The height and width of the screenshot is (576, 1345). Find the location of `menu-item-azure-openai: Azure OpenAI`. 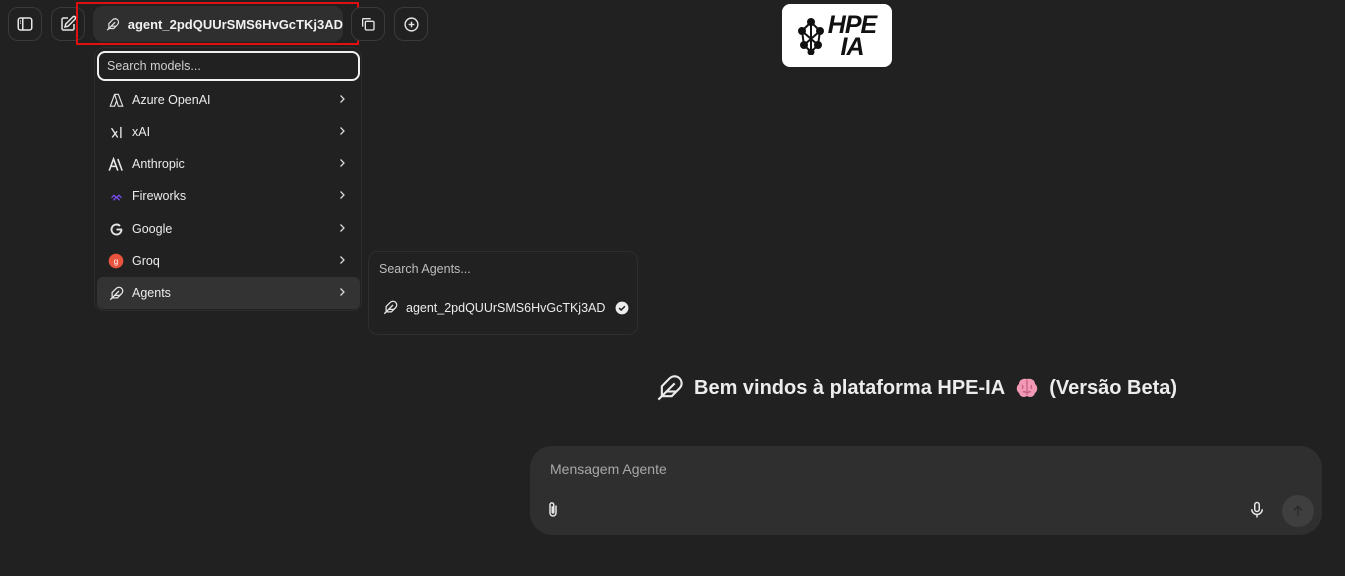

menu-item-azure-openai: Azure OpenAI is located at coordinates (228, 100).